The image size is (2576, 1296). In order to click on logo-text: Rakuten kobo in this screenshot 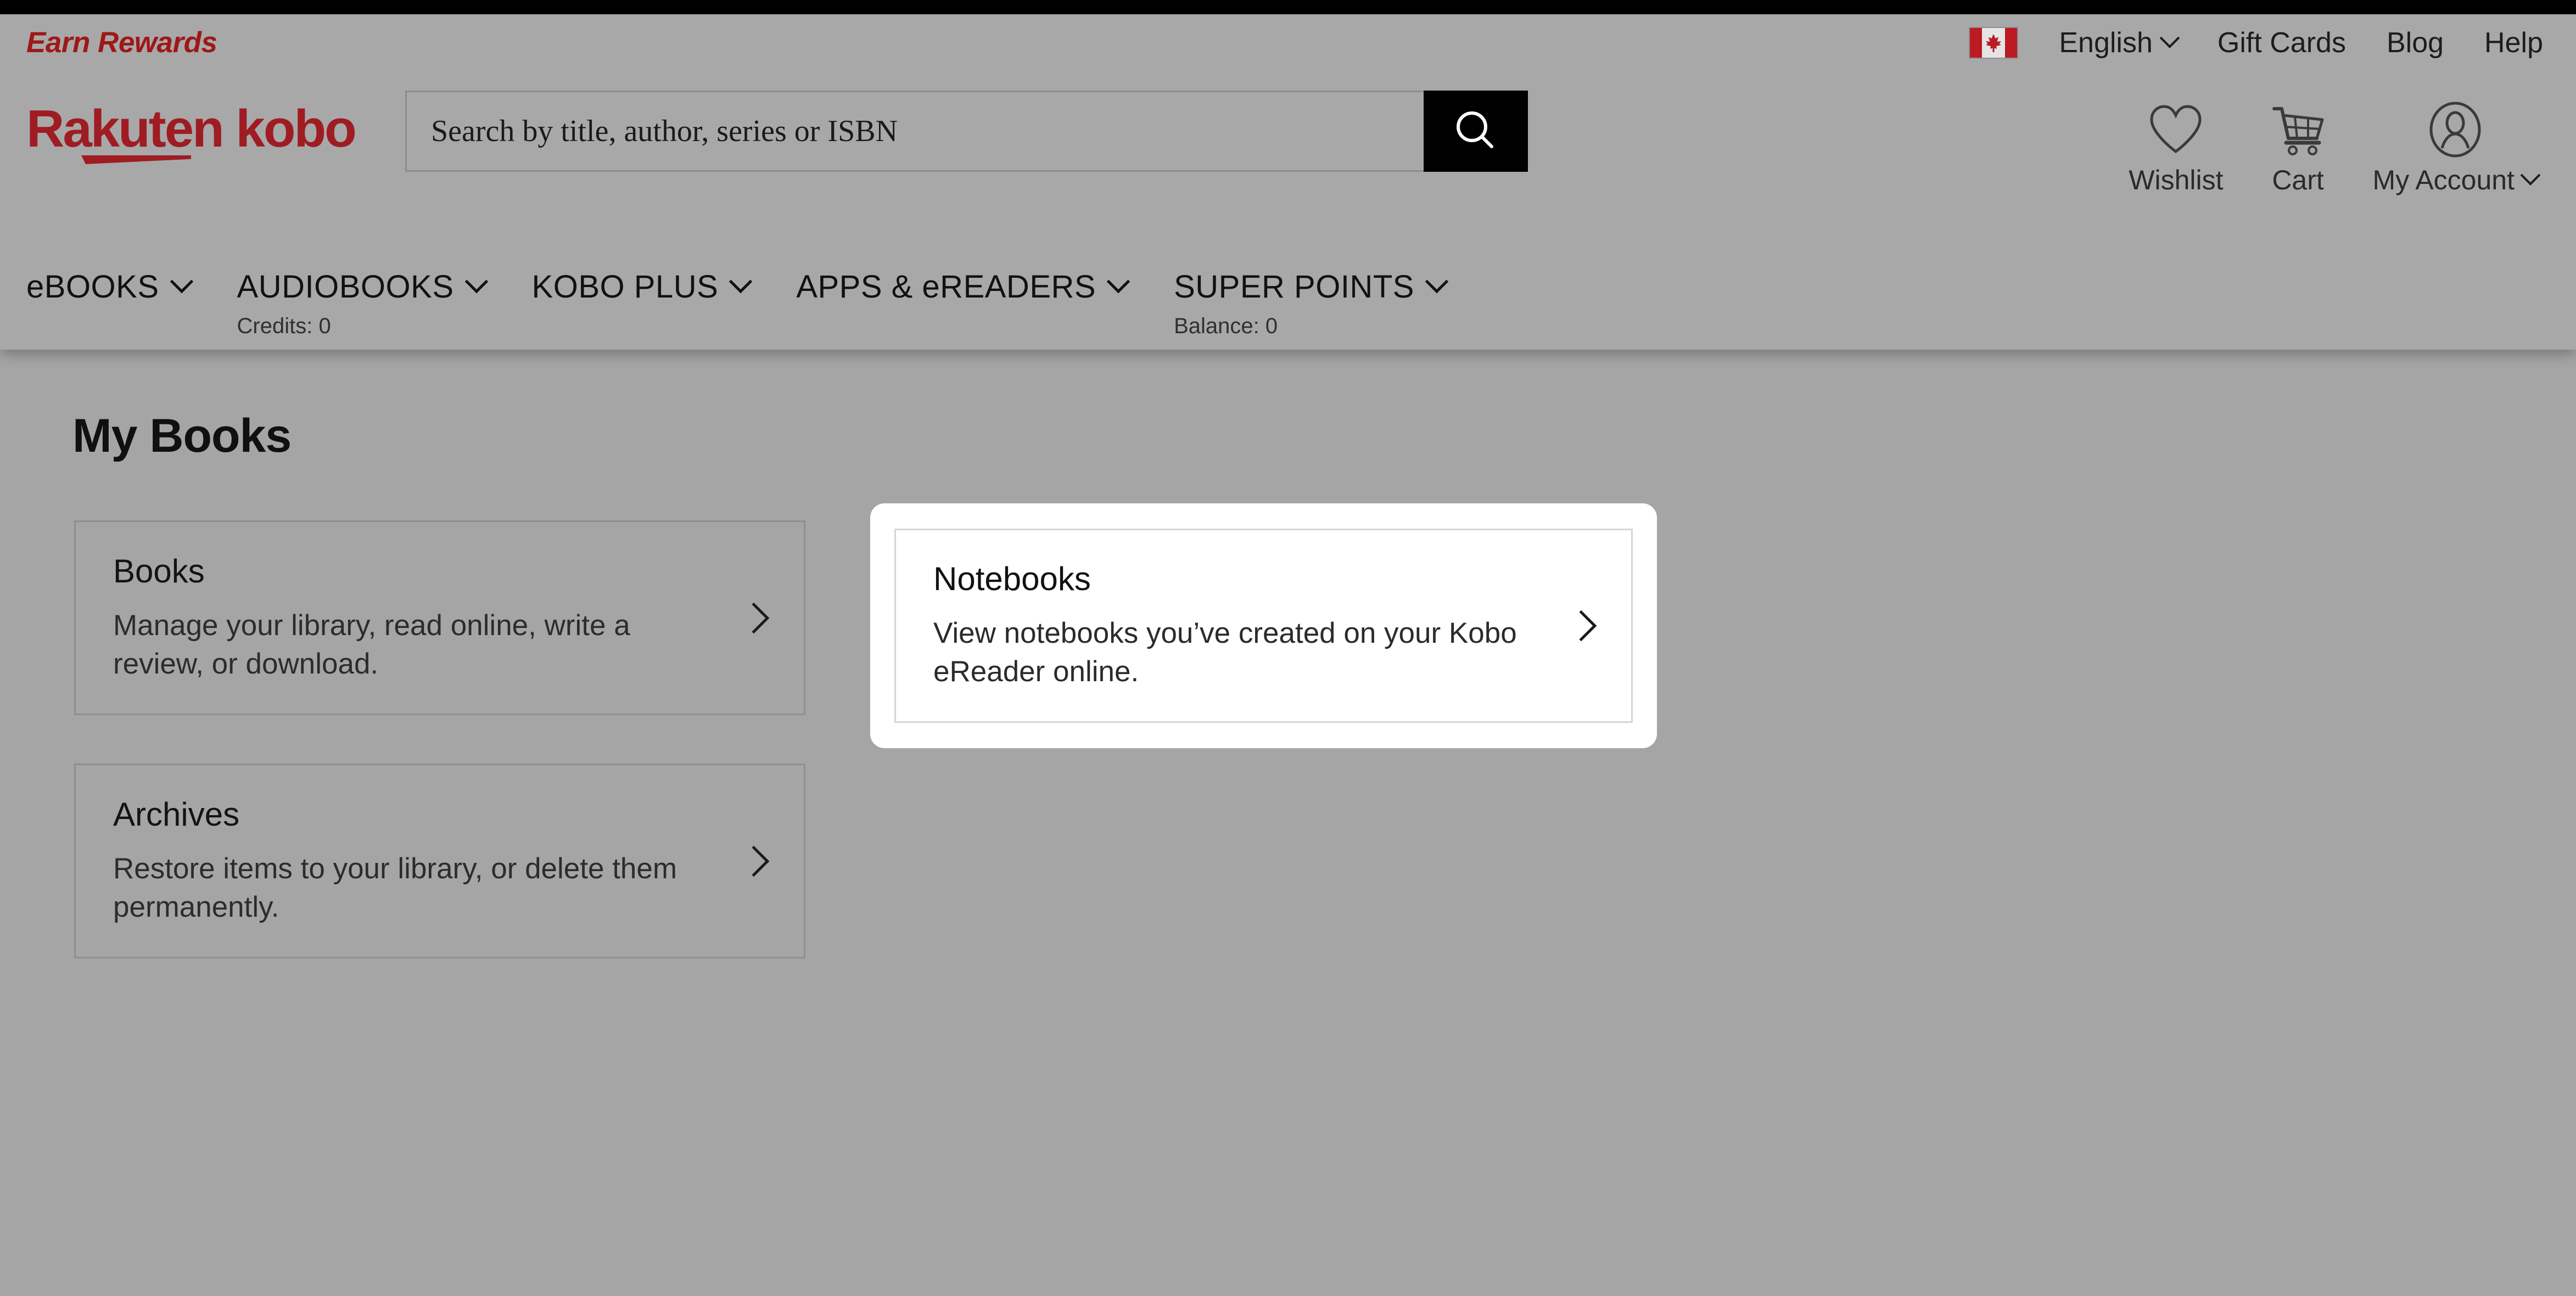, I will do `click(192, 128)`.